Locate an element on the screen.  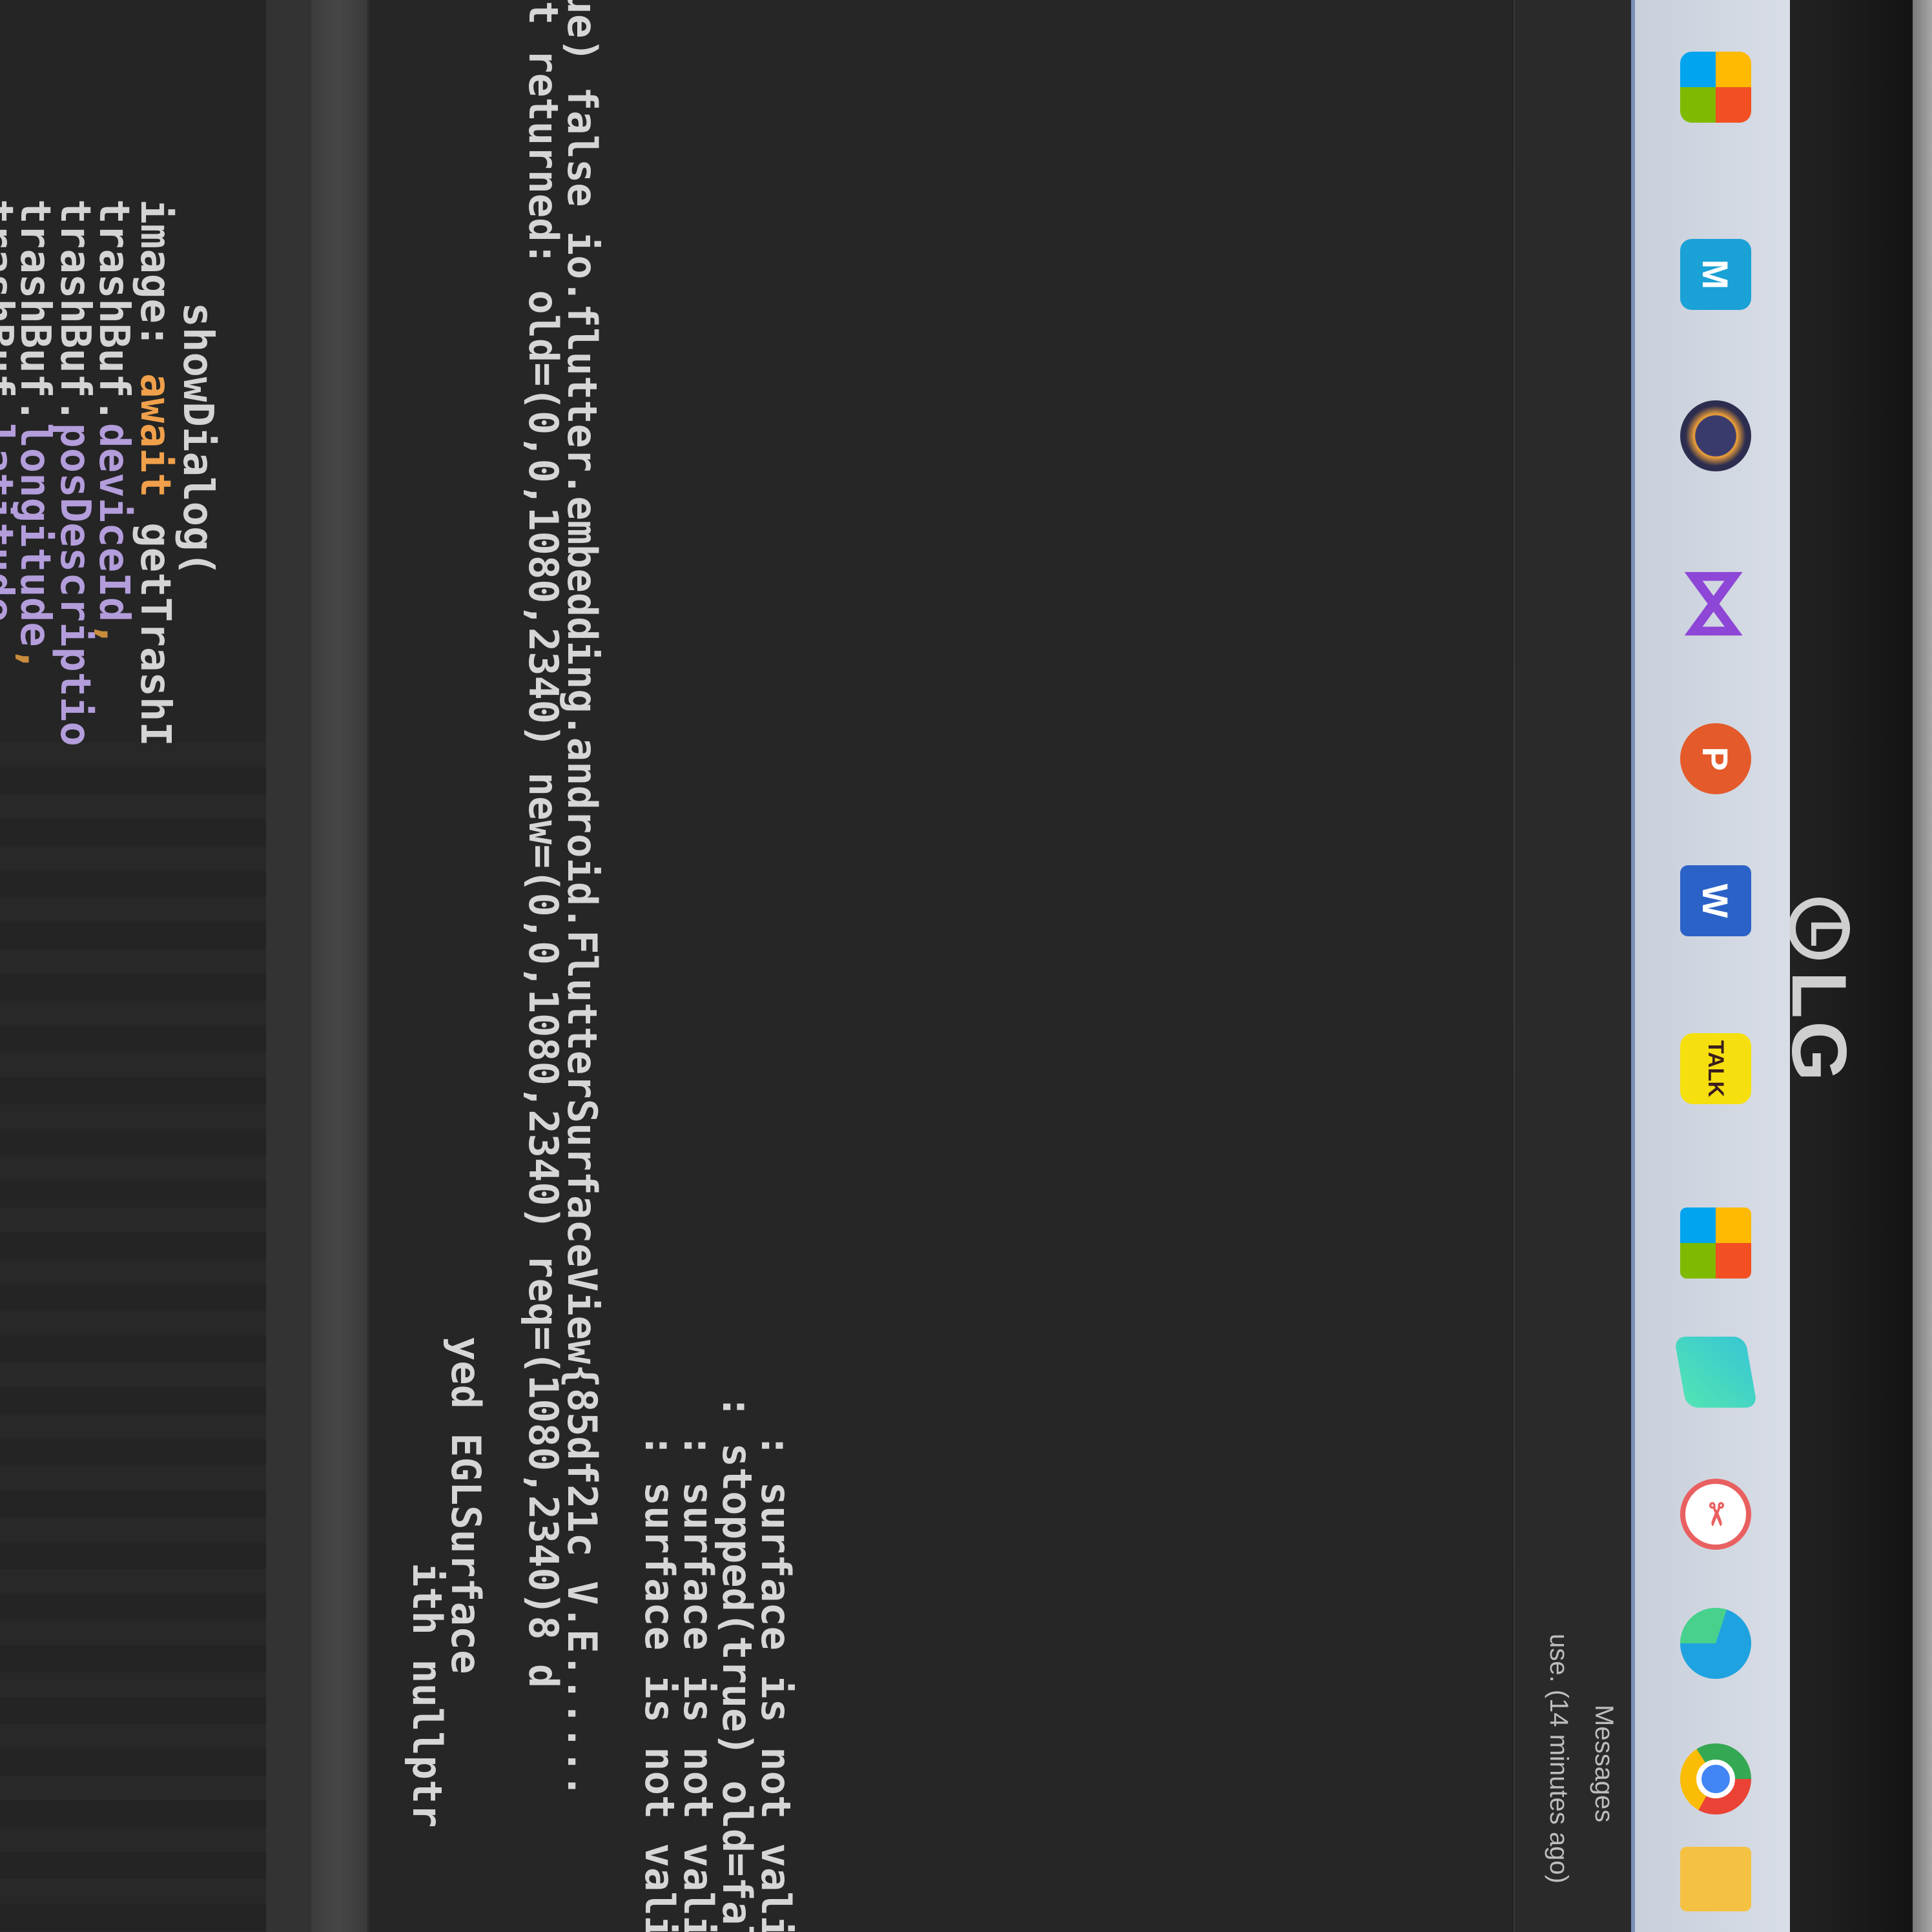
mw-app-icon: M is located at coordinates (1715, 274).